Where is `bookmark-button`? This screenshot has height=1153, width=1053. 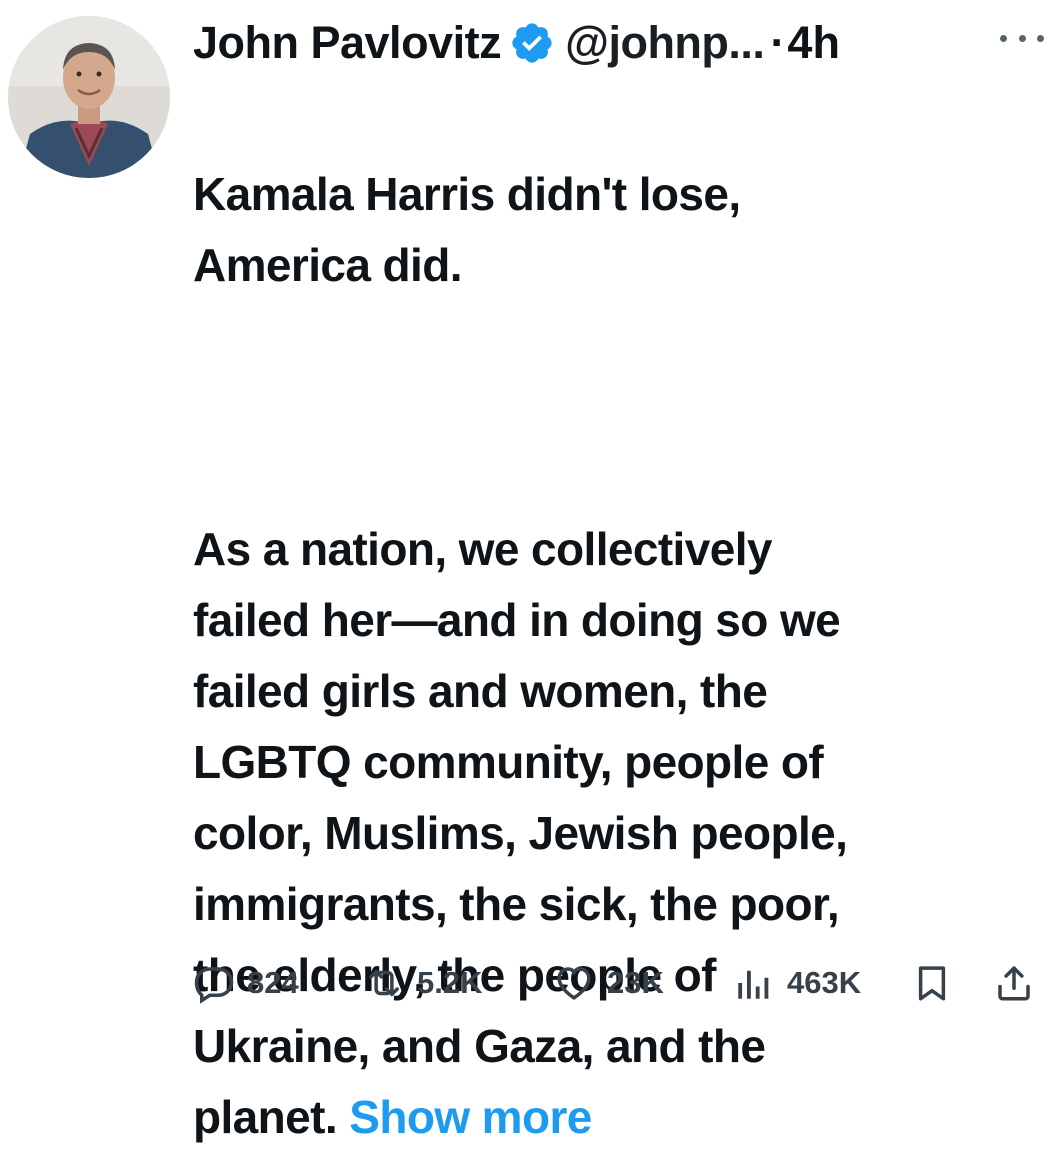
bookmark-button is located at coordinates (932, 983).